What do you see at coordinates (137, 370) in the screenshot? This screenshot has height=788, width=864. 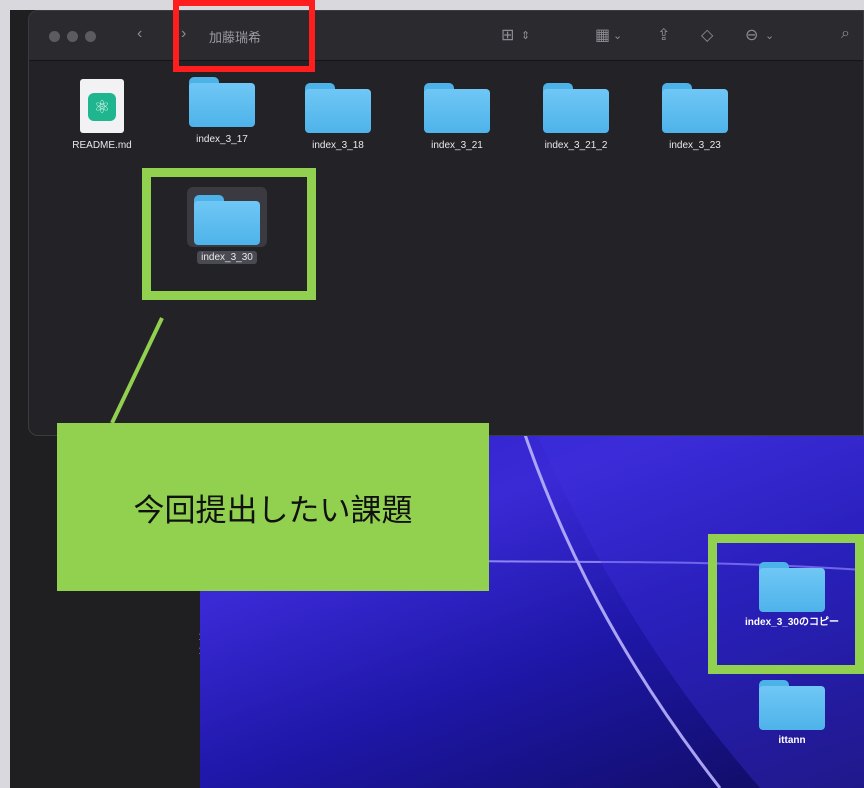 I see `callout-pointer` at bounding box center [137, 370].